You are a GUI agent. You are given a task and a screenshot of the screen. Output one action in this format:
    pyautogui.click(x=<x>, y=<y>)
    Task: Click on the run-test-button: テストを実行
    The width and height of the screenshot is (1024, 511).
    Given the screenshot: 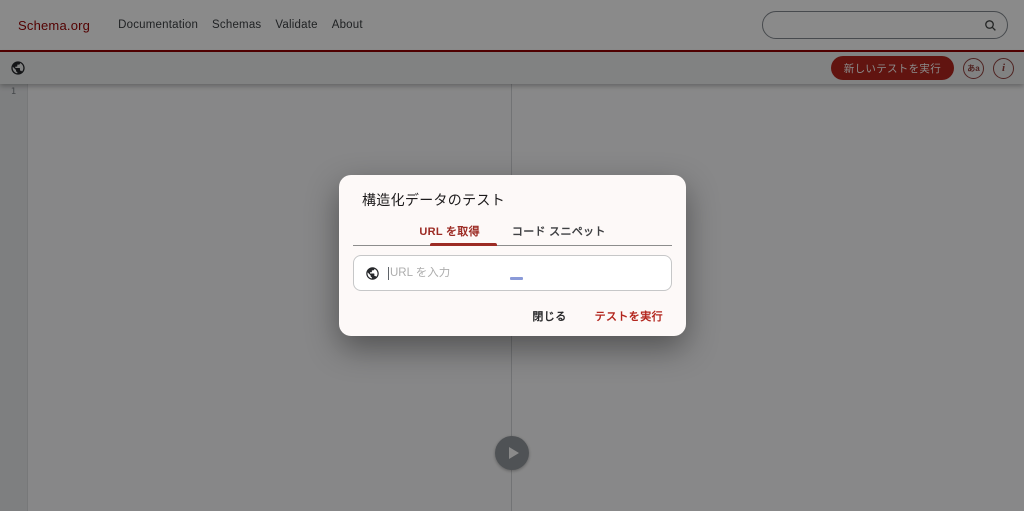 What is the action you would take?
    pyautogui.click(x=629, y=316)
    